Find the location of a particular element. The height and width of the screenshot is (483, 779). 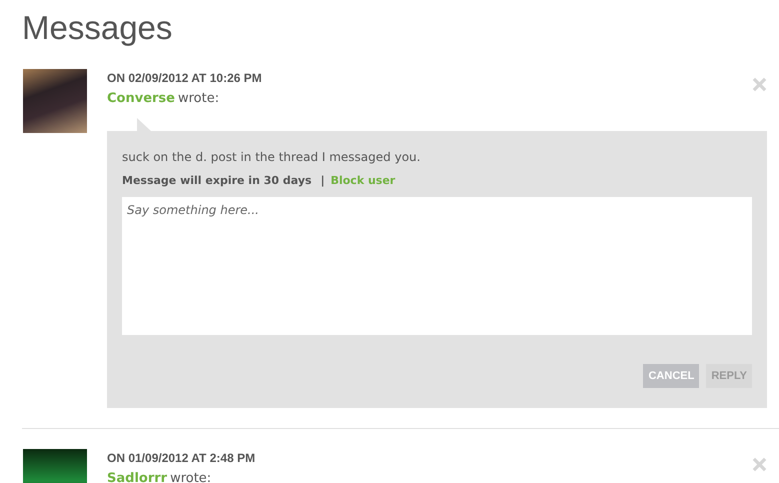

message-date: ON 02/09/2012 AT 10:26 PM is located at coordinates (184, 78).